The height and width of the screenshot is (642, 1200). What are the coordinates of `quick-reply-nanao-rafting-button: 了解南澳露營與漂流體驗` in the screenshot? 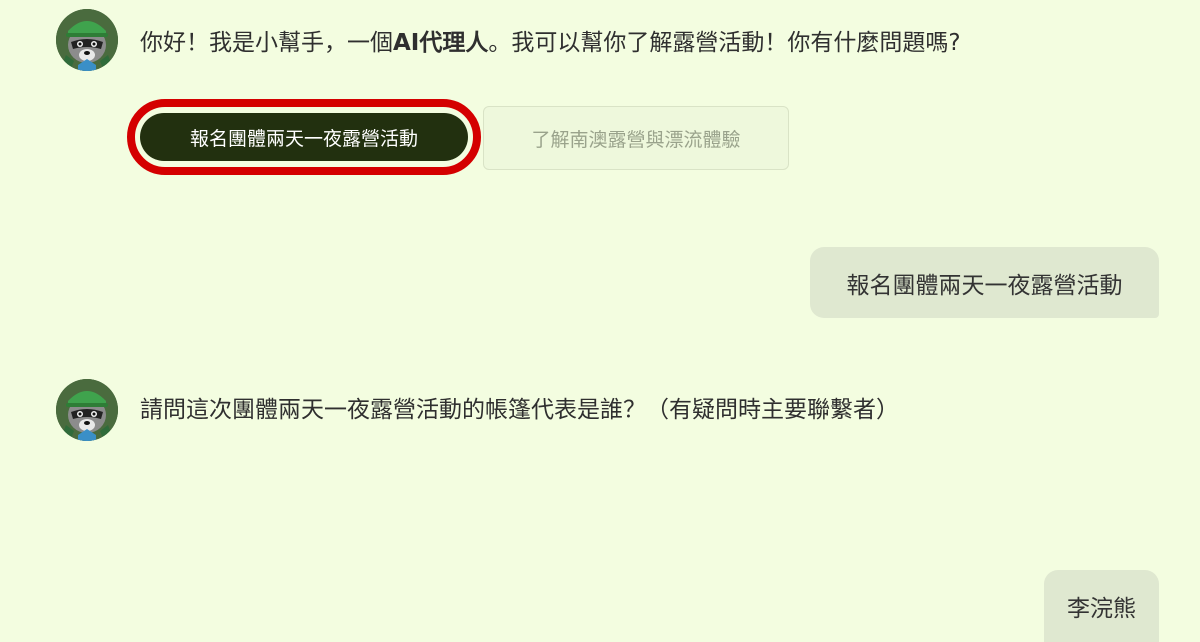 It's located at (636, 138).